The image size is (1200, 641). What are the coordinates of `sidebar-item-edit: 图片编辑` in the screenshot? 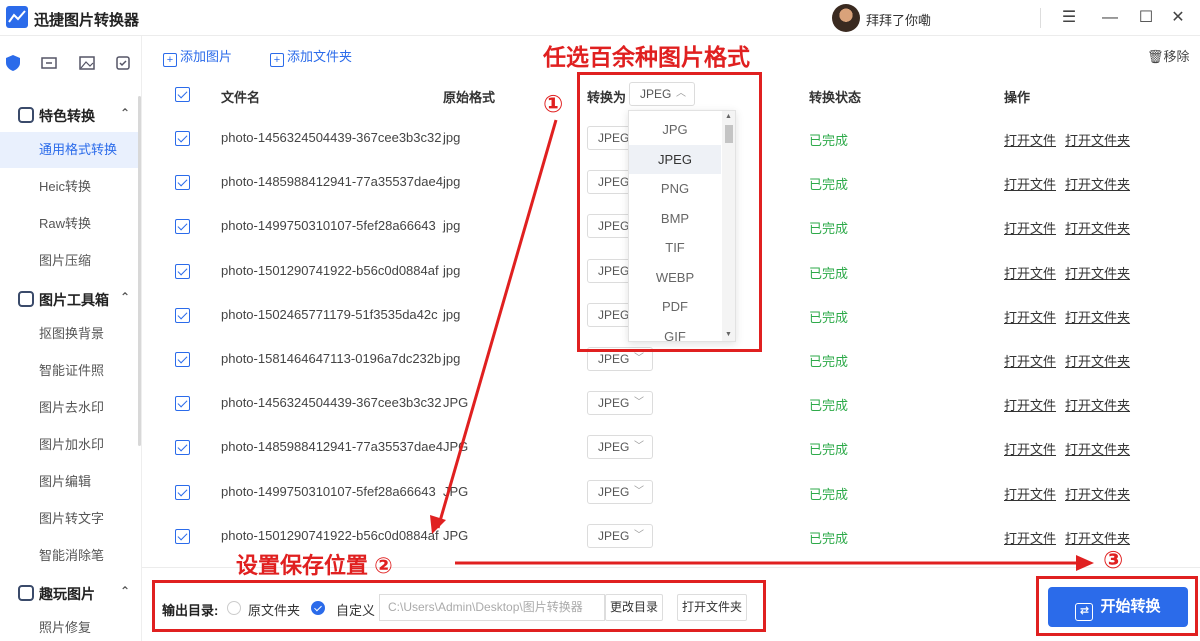 It's located at (69, 482).